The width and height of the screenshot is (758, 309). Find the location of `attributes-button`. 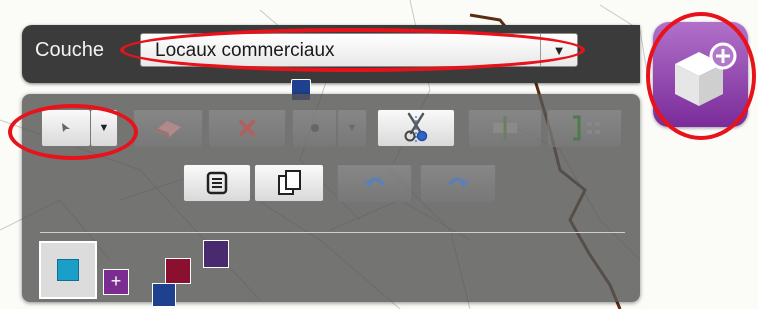

attributes-button is located at coordinates (217, 183).